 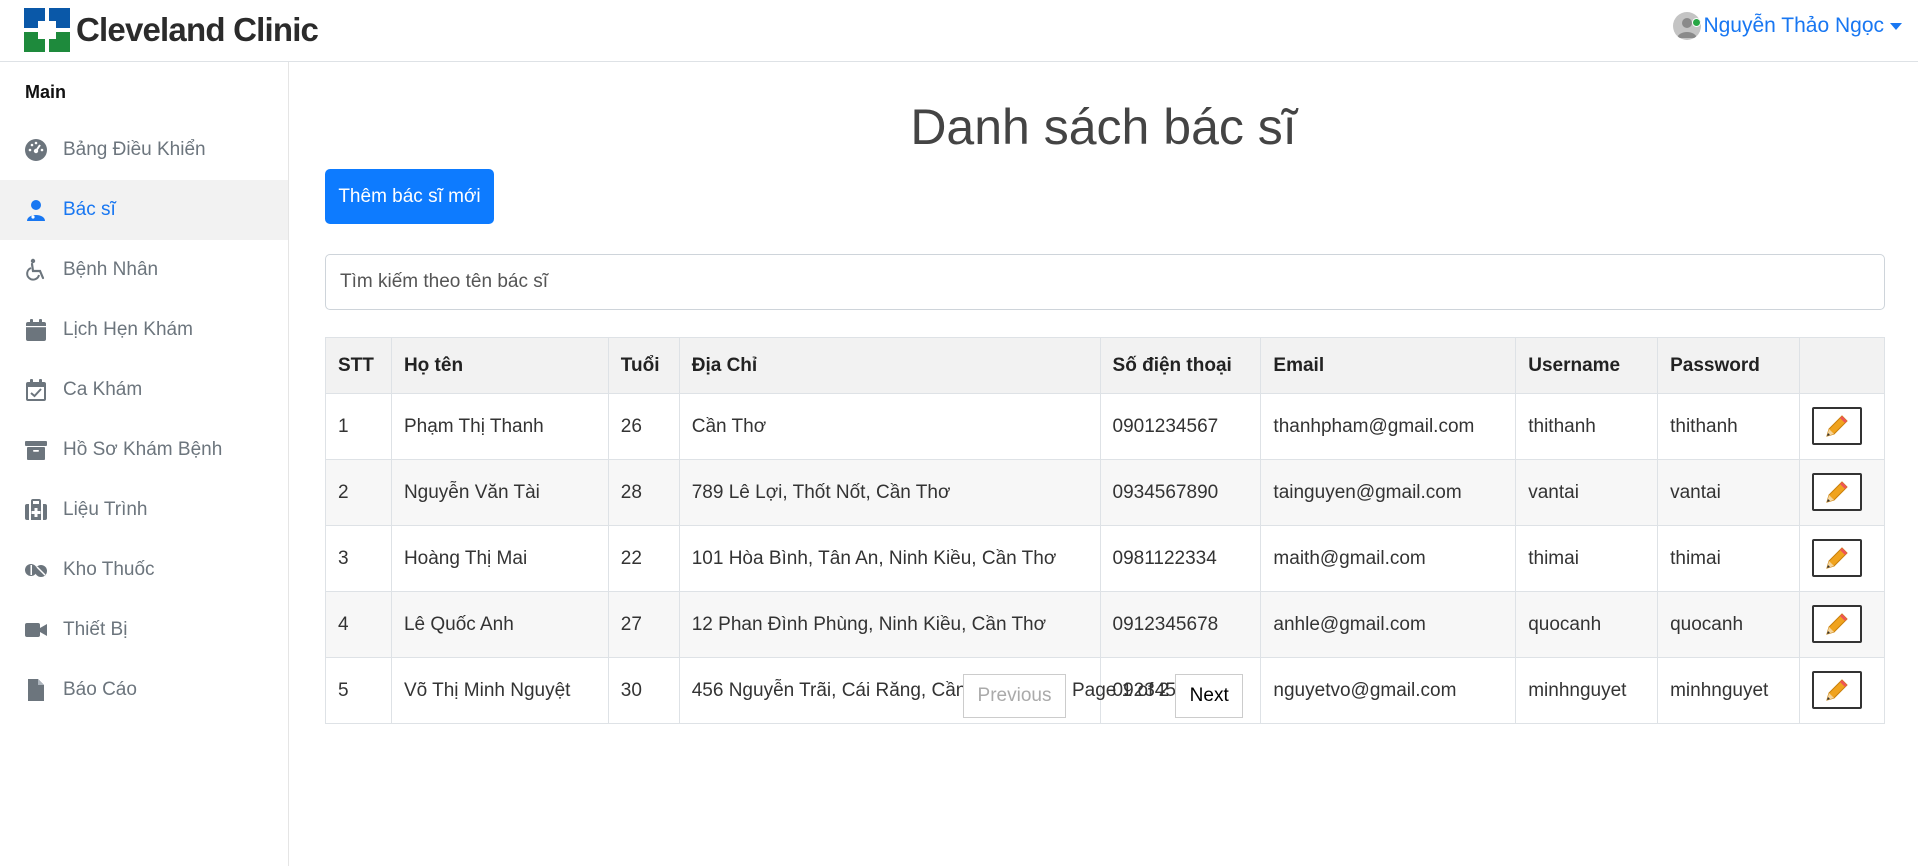 I want to click on calendar-check-icon, so click(x=36, y=390).